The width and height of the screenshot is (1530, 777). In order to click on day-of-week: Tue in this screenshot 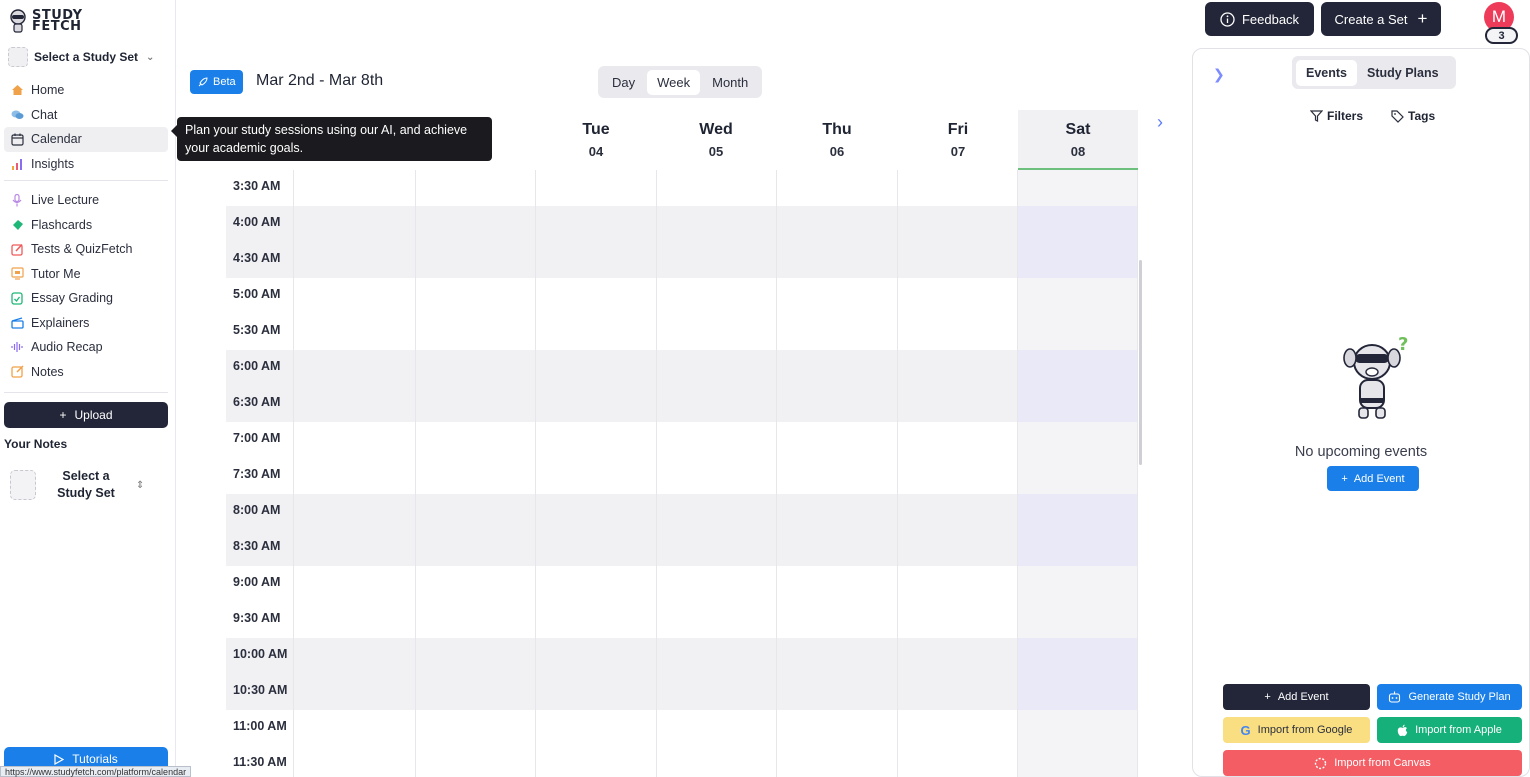, I will do `click(596, 129)`.